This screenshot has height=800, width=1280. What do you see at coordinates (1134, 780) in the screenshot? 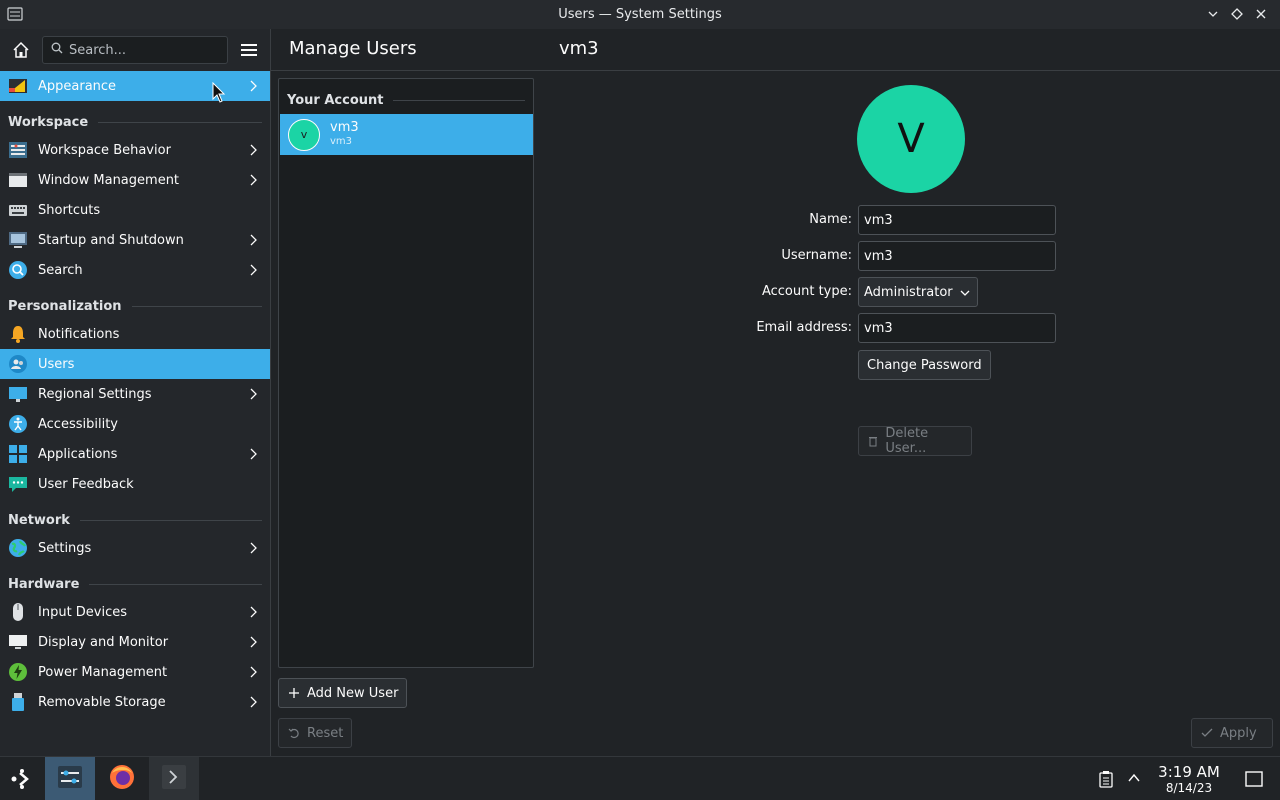
I see `chevron-up-icon` at bounding box center [1134, 780].